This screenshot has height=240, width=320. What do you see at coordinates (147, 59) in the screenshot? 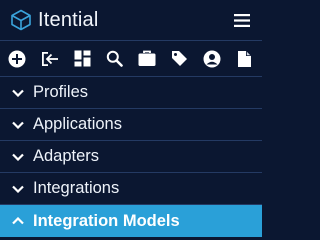
I see `briefcase-icon` at bounding box center [147, 59].